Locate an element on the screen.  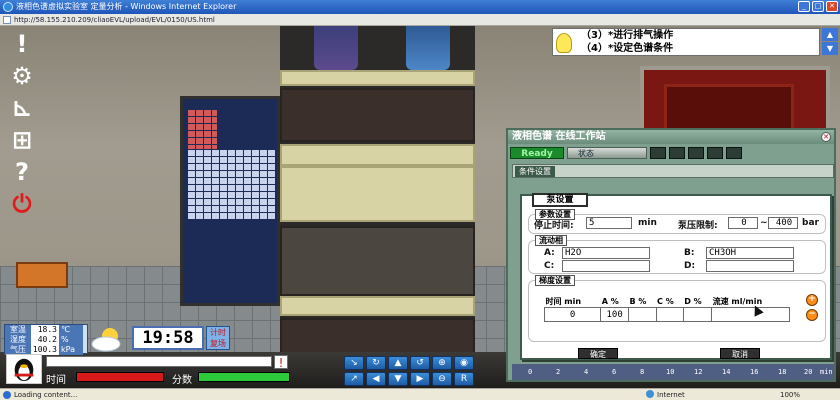
nav-reset-button: R is located at coordinates (464, 378).